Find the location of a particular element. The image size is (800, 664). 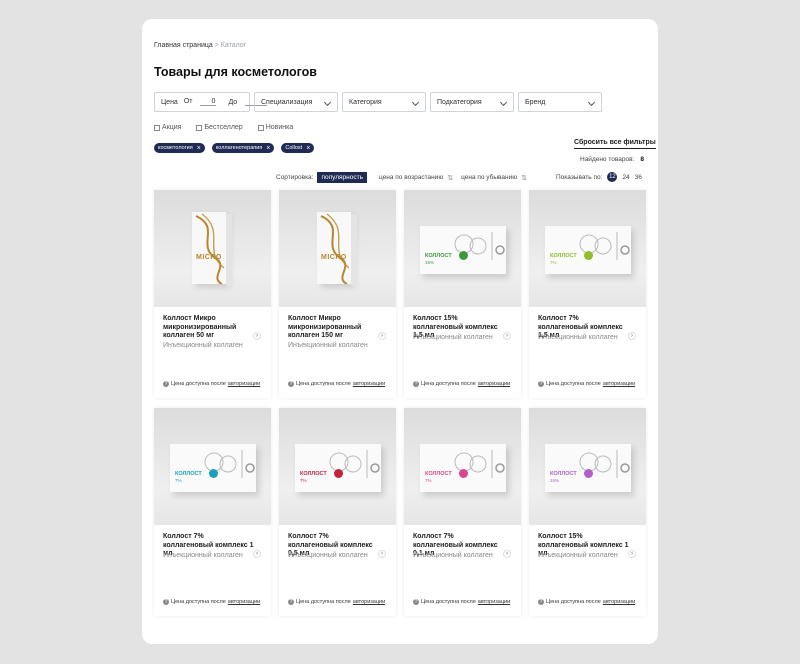

active-filter-tags: косметология × коллагенотерапия × Collost × is located at coordinates (237, 148).